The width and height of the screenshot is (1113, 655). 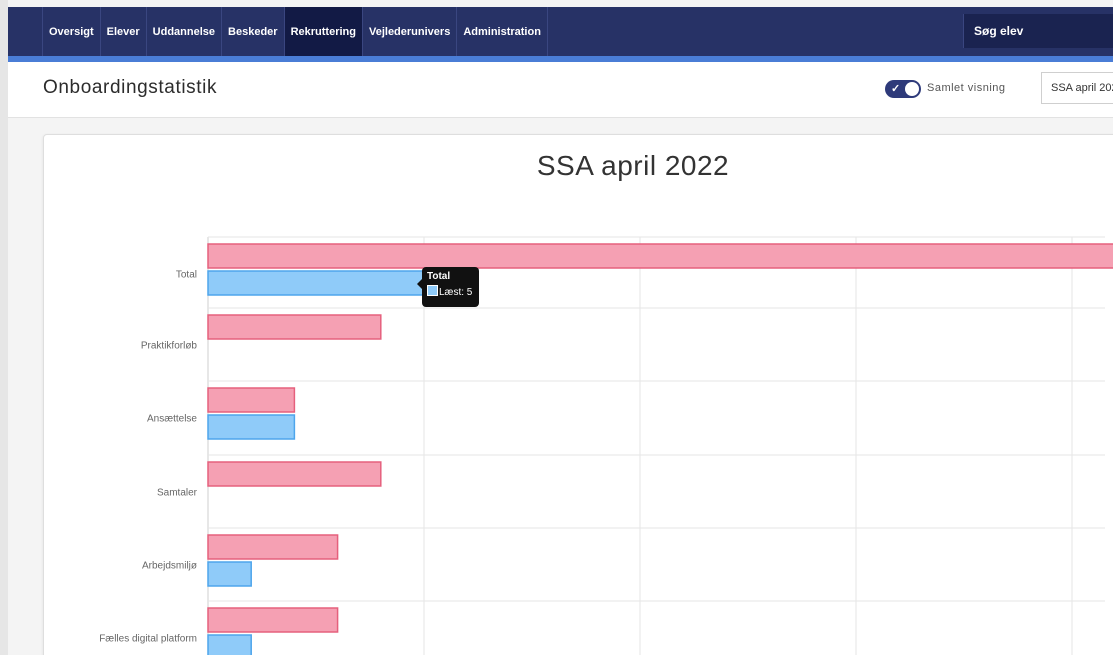 I want to click on tooltip-title: Total, so click(x=439, y=276).